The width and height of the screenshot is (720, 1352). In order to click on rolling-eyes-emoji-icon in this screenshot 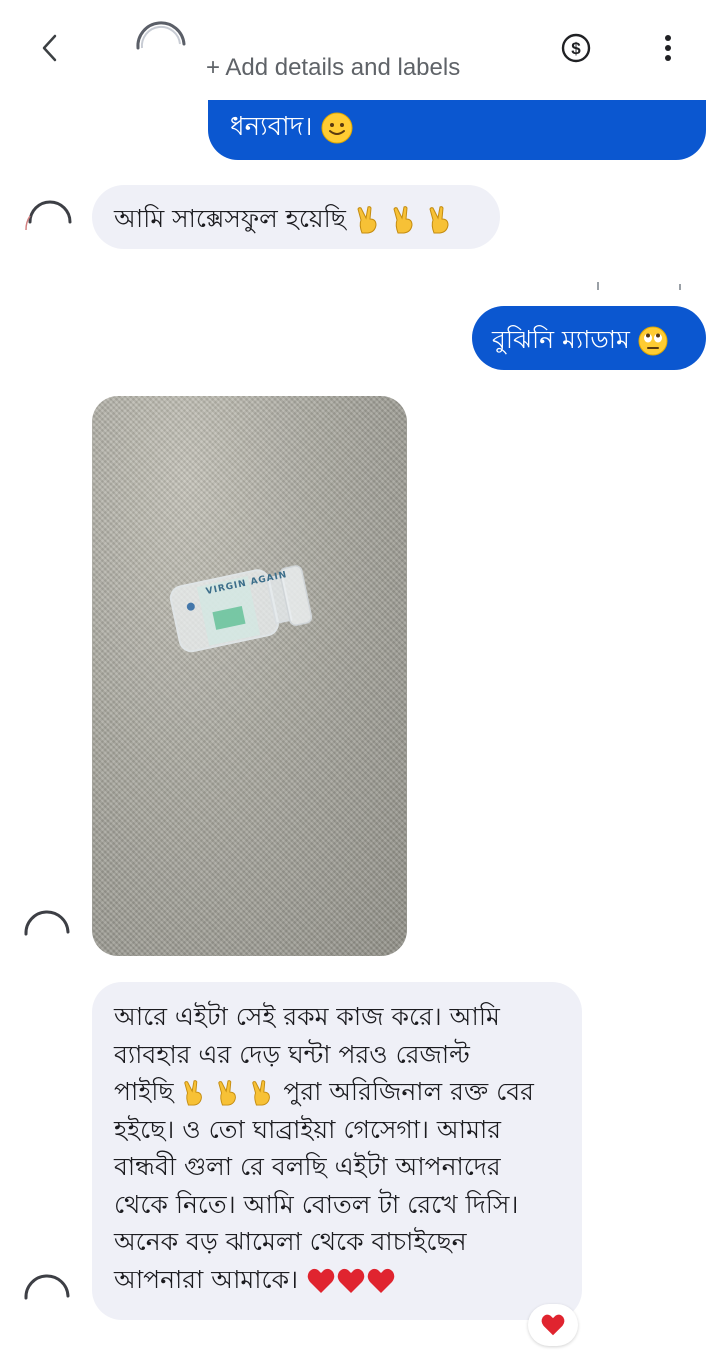, I will do `click(653, 341)`.